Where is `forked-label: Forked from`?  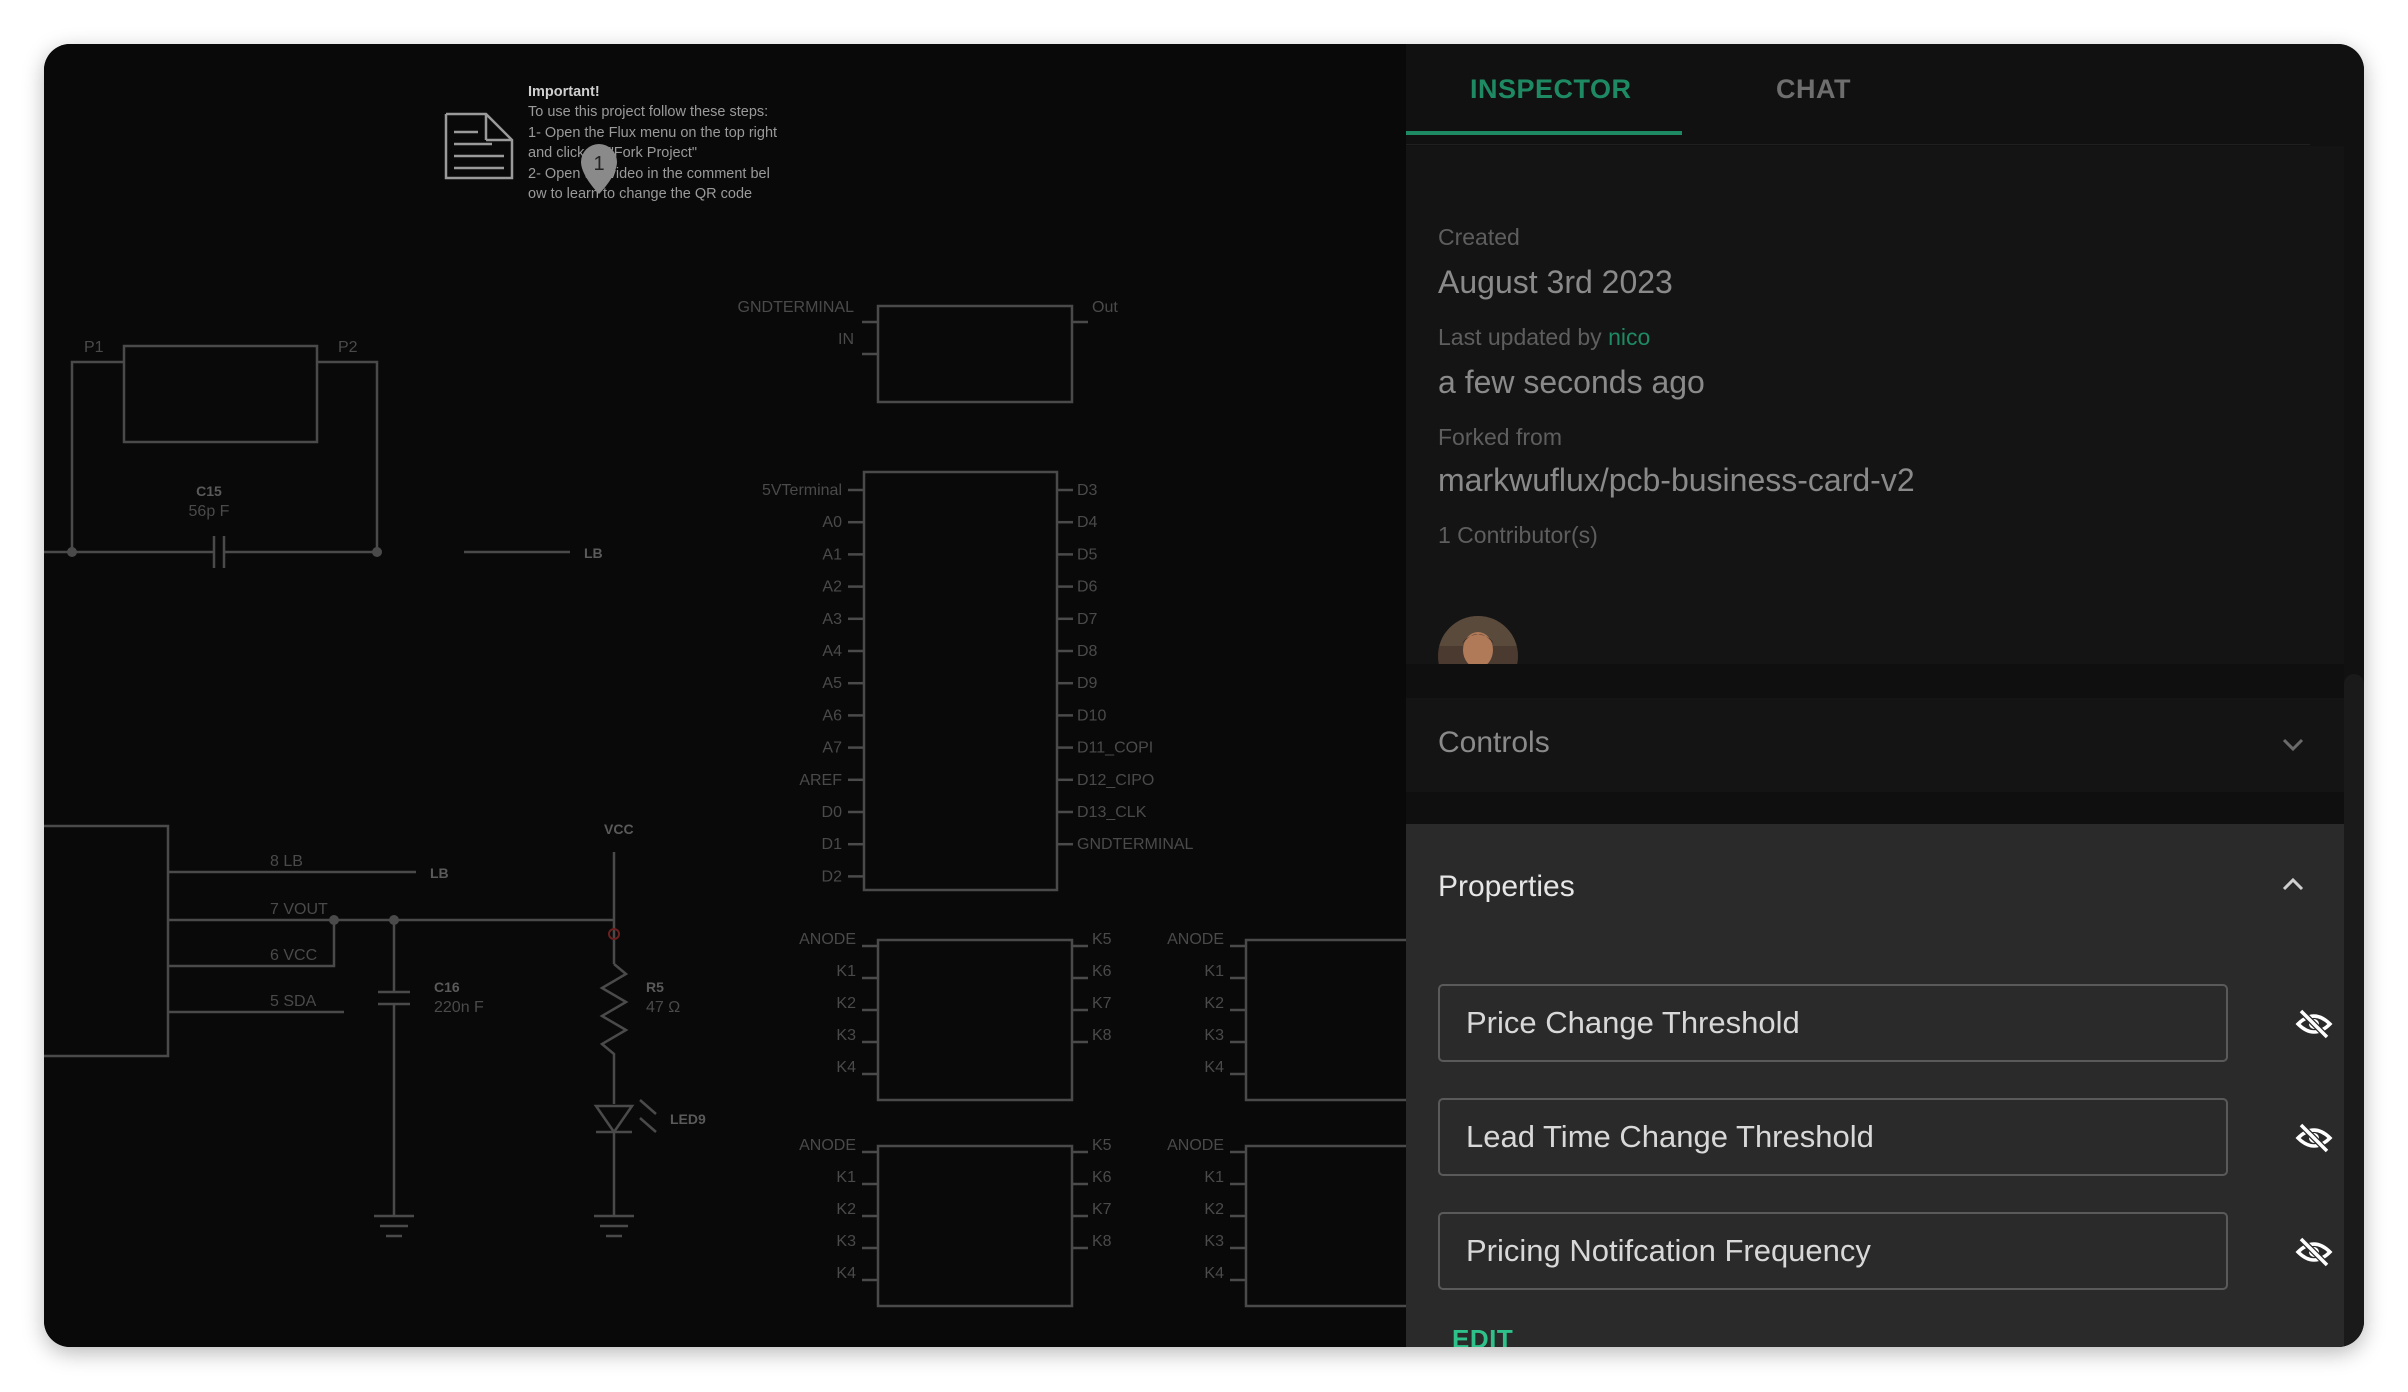
forked-label: Forked from is located at coordinates (1500, 437).